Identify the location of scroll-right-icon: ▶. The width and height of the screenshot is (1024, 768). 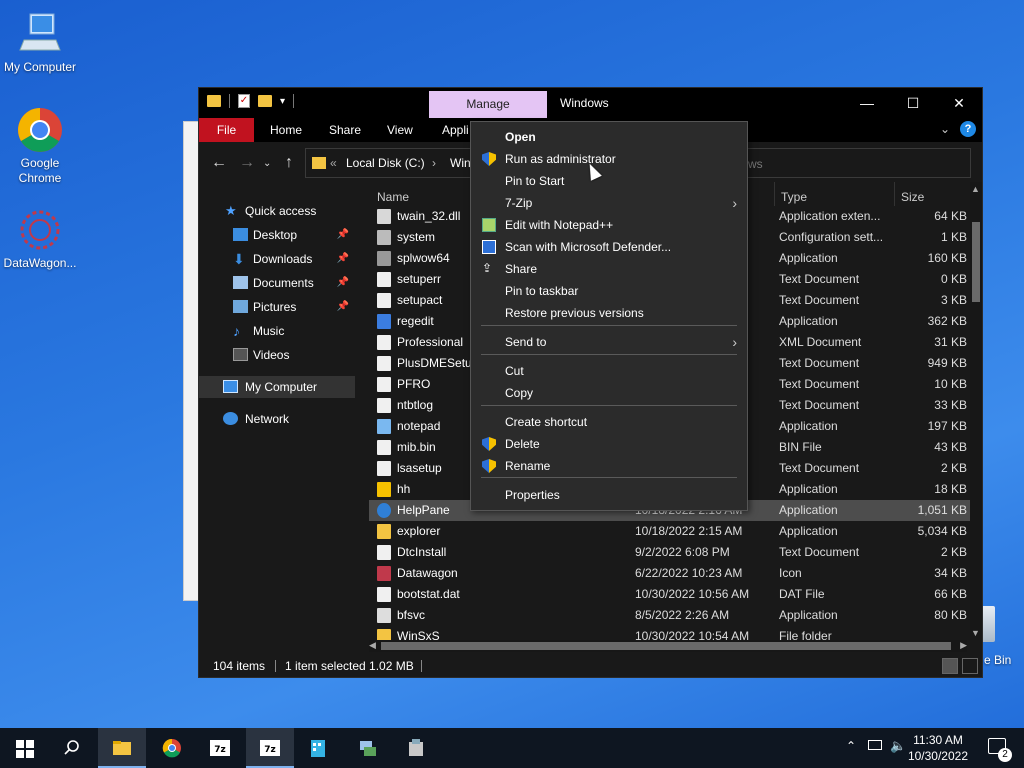
(963, 645).